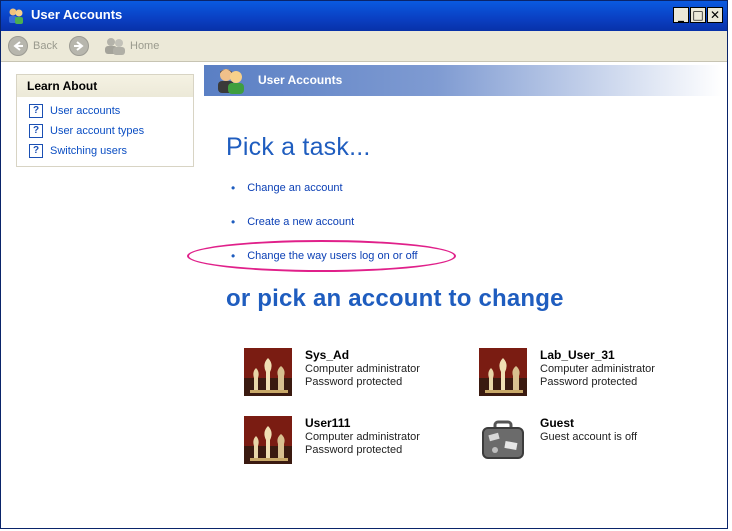 This screenshot has width=732, height=531. What do you see at coordinates (300, 80) in the screenshot?
I see `banner-title: User Accounts` at bounding box center [300, 80].